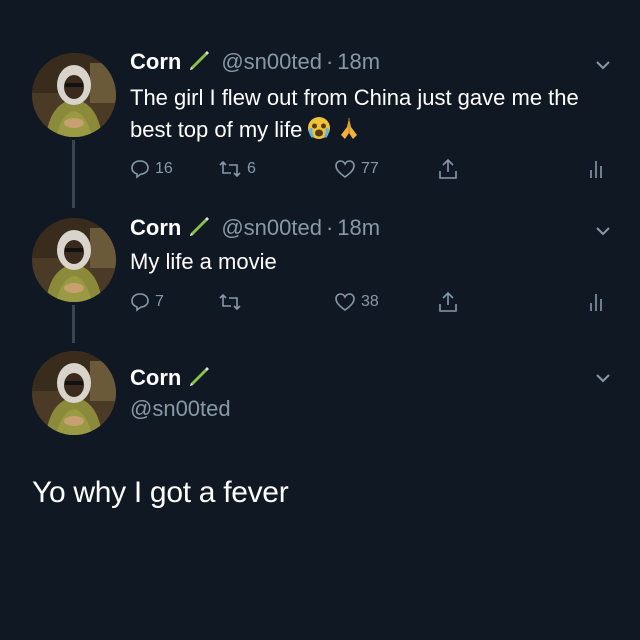 This screenshot has height=640, width=640. Describe the element at coordinates (155, 377) in the screenshot. I see `display-name: Corn` at that location.